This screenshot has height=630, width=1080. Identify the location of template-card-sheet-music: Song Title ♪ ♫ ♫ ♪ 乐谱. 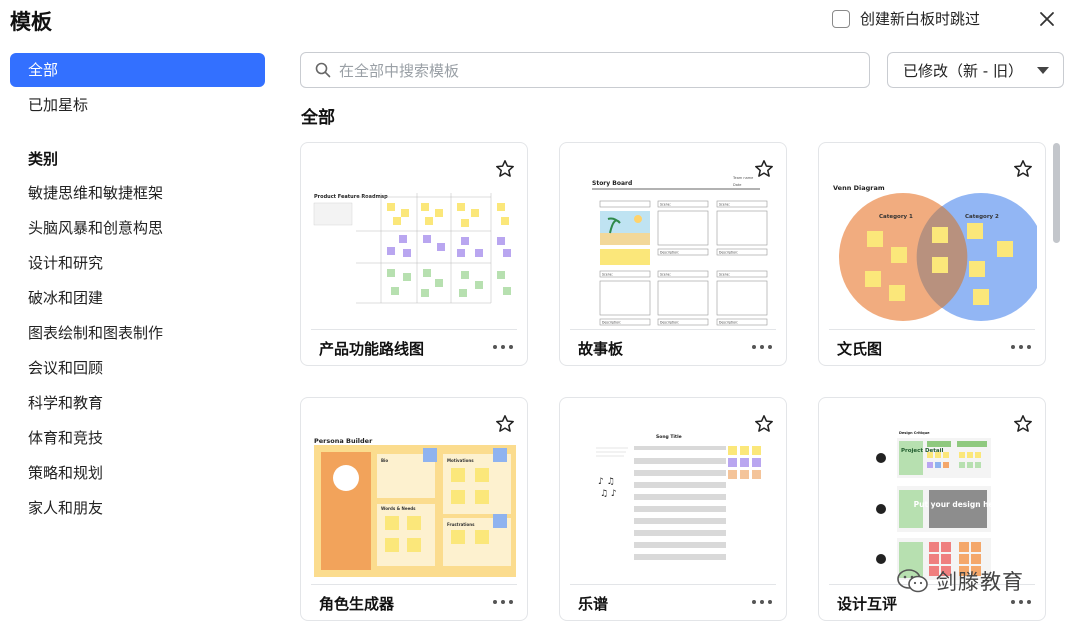
(673, 509).